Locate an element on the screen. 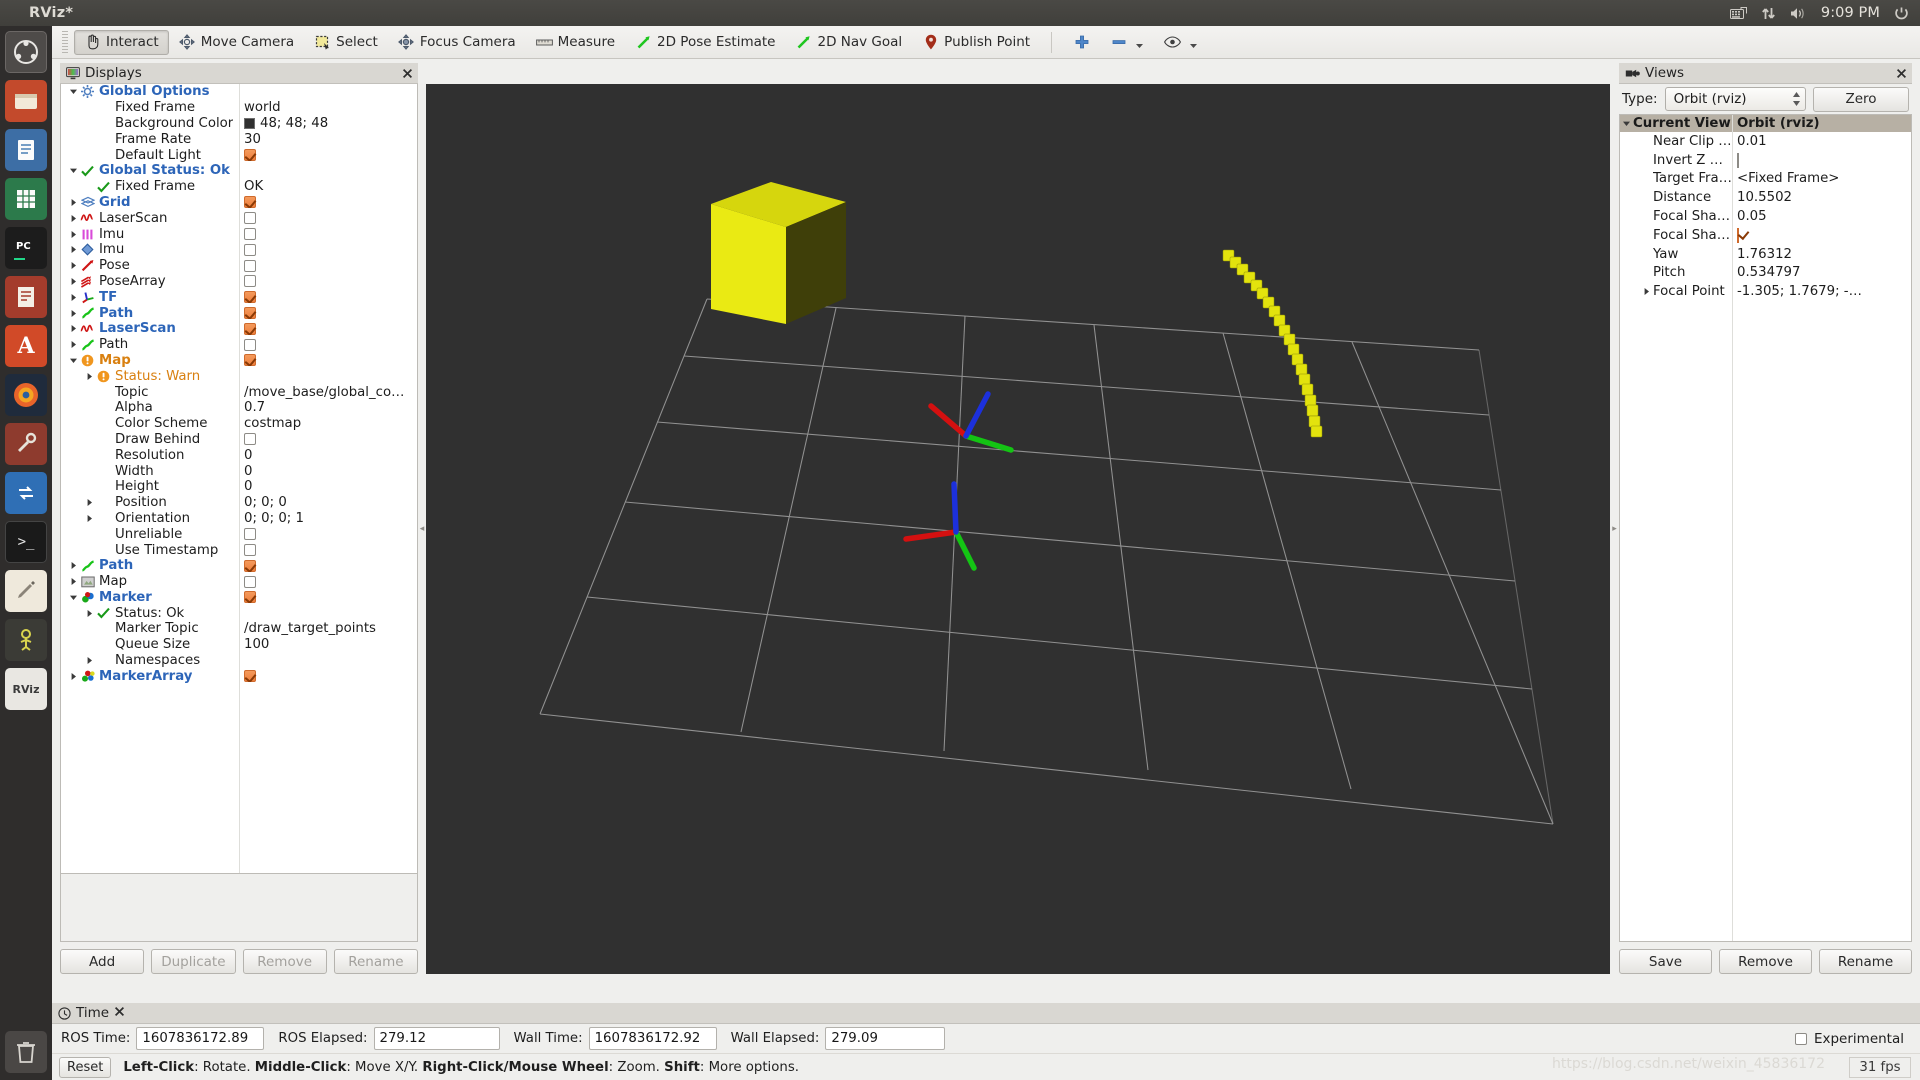  add-tool-button is located at coordinates (1081, 42).